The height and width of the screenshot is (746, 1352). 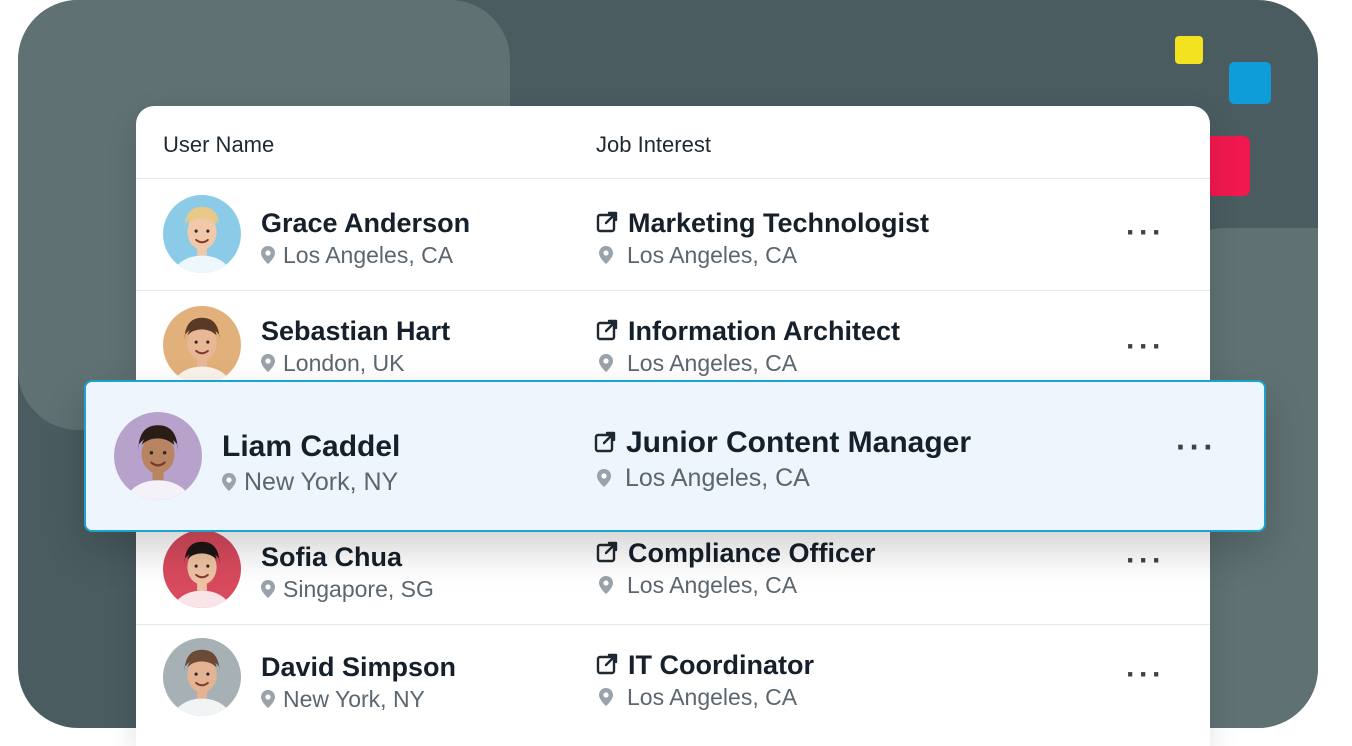 I want to click on job-title: Marketing Technologist, so click(x=779, y=223).